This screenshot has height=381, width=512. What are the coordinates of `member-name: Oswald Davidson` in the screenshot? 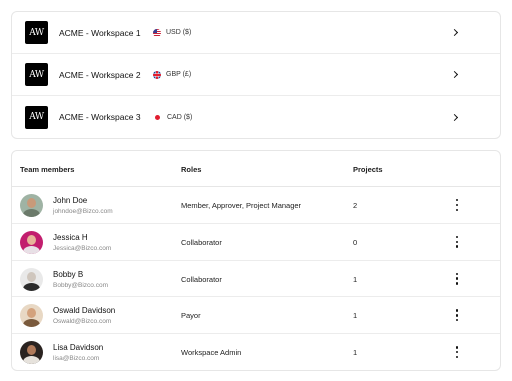 It's located at (84, 311).